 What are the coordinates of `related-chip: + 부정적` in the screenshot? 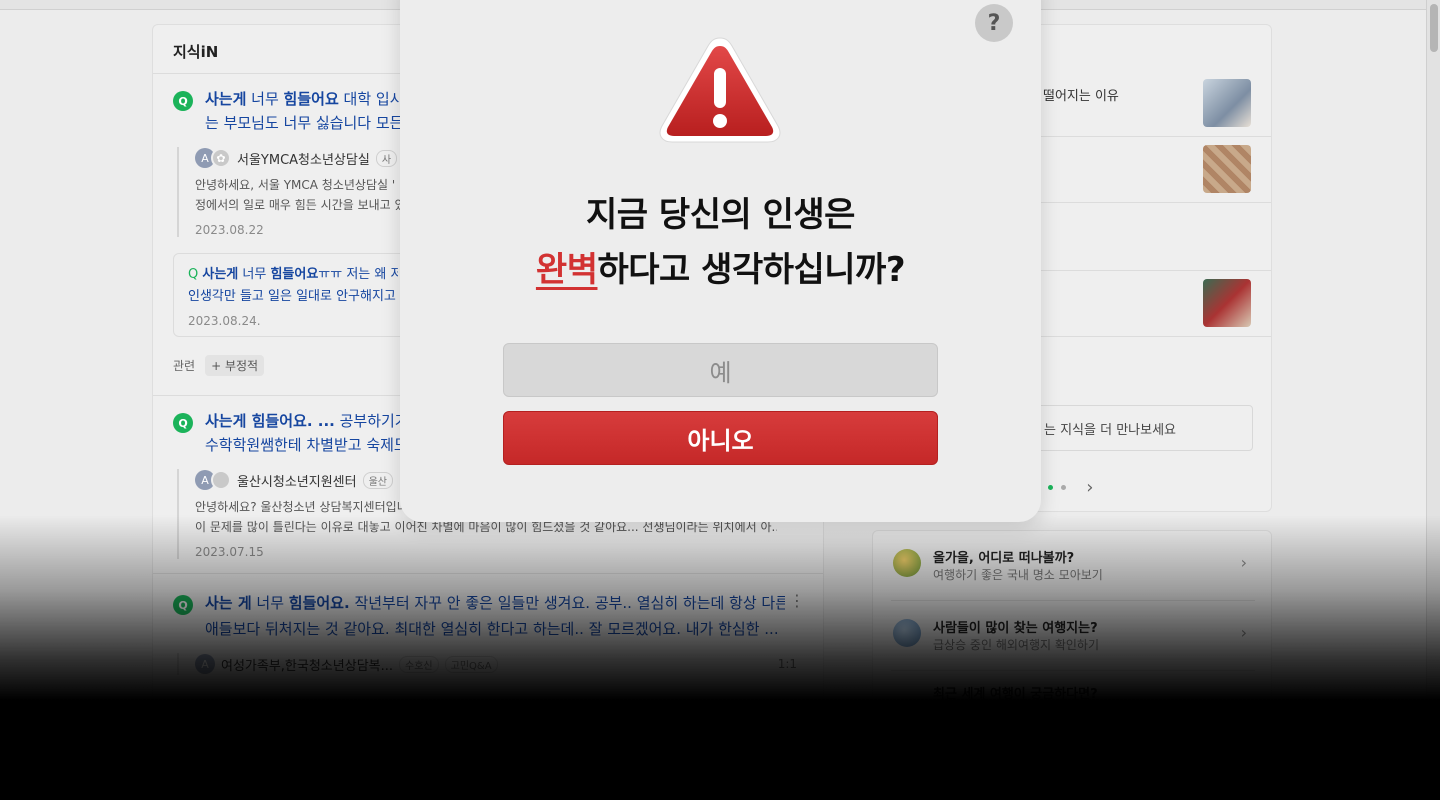 It's located at (235, 365).